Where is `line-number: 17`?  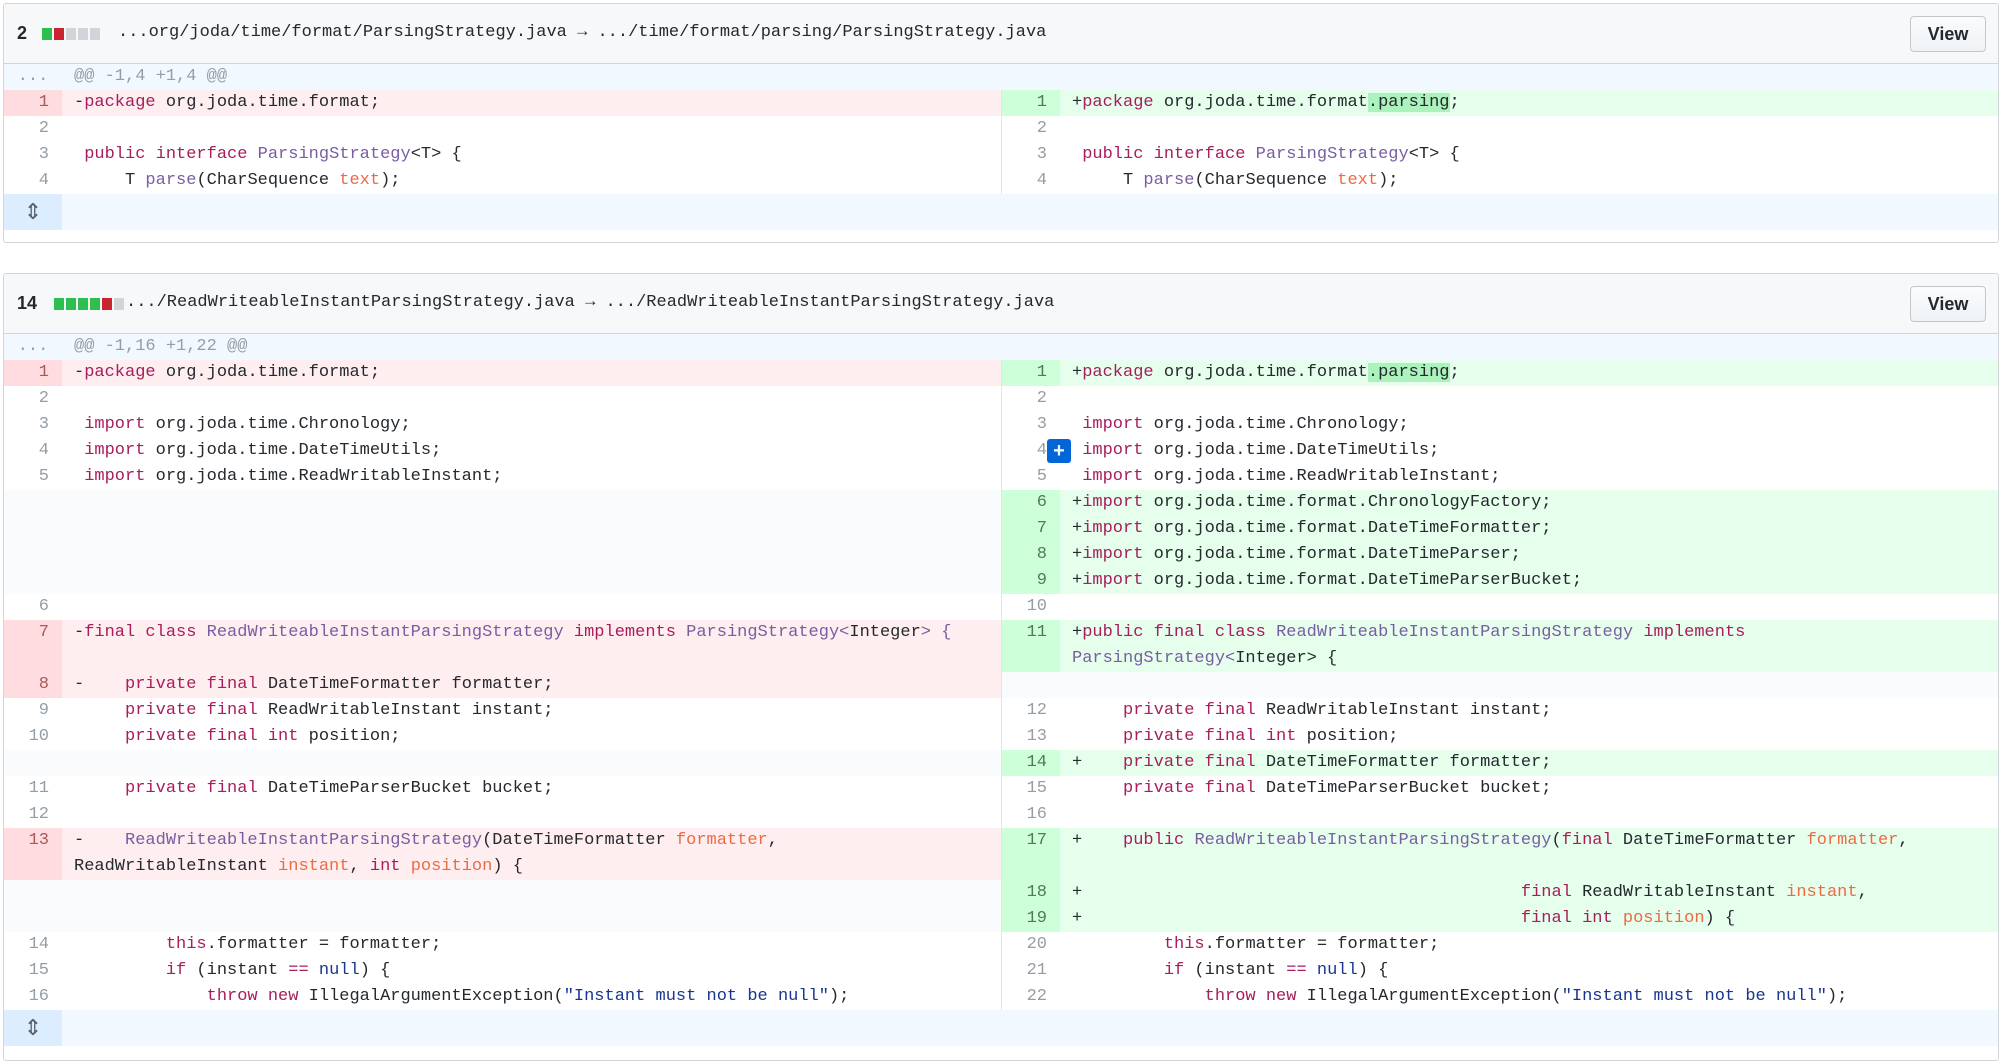 line-number: 17 is located at coordinates (1031, 854).